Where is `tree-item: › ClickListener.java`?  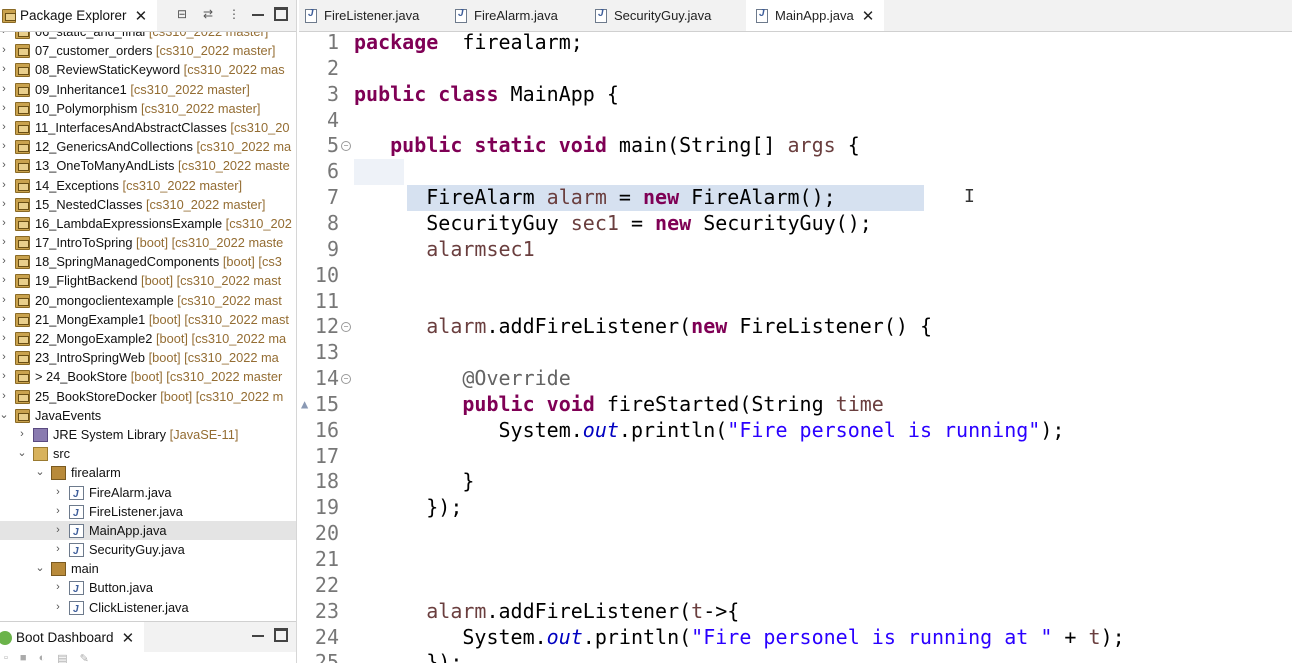 tree-item: › ClickListener.java is located at coordinates (148, 608).